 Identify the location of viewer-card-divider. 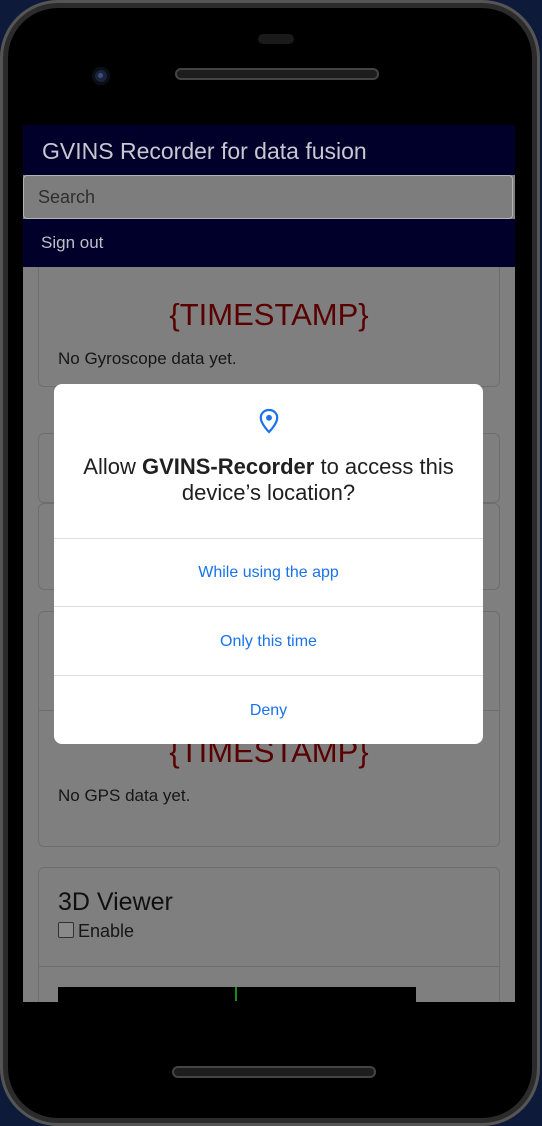
(269, 966).